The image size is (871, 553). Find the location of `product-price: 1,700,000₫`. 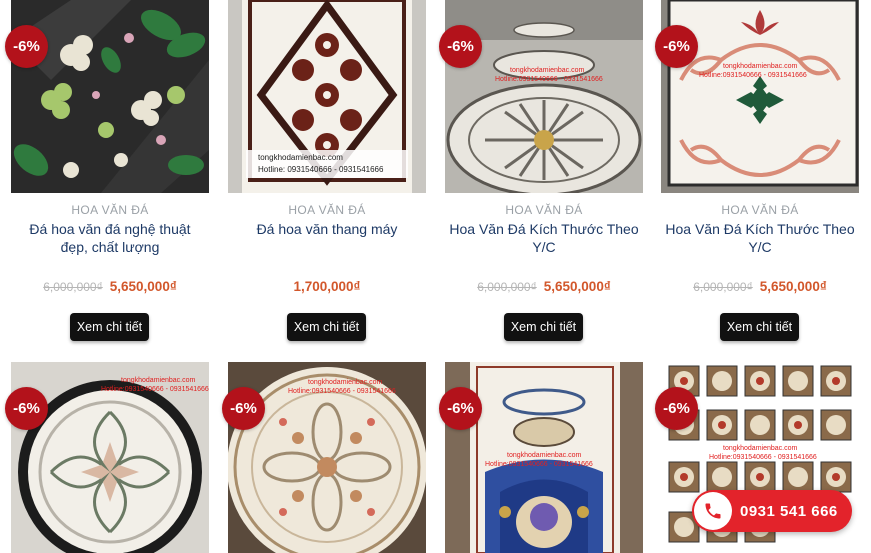

product-price: 1,700,000₫ is located at coordinates (327, 286).